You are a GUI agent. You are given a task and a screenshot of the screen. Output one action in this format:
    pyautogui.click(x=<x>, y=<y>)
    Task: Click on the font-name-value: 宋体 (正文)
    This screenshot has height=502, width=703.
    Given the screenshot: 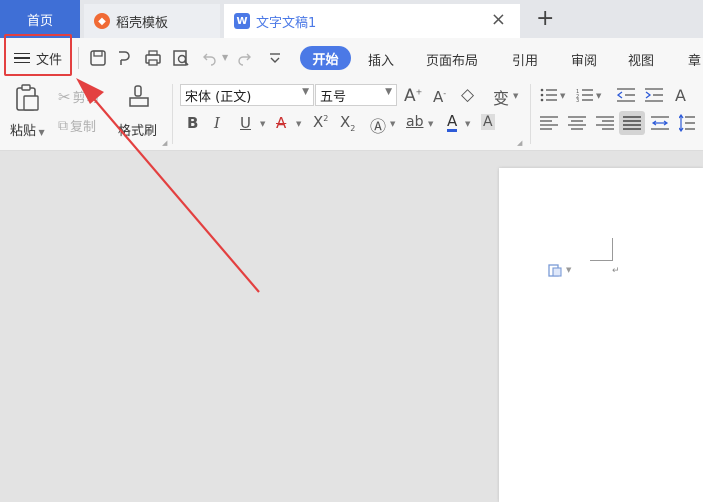 What is the action you would take?
    pyautogui.click(x=218, y=97)
    